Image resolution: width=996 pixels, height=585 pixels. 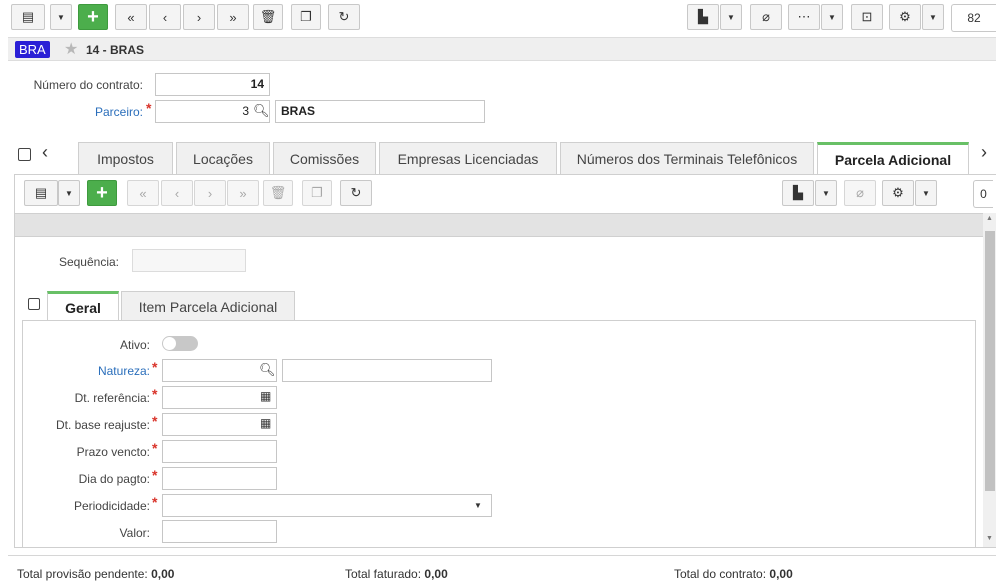 I want to click on sub-previous-button: ‹, so click(x=177, y=193).